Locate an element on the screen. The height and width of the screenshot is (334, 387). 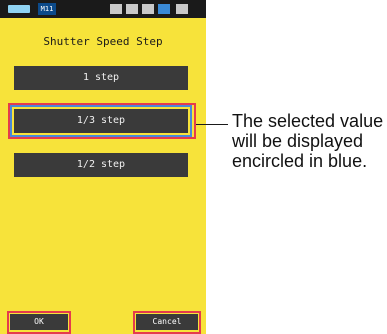
battery-icon is located at coordinates (19, 9).